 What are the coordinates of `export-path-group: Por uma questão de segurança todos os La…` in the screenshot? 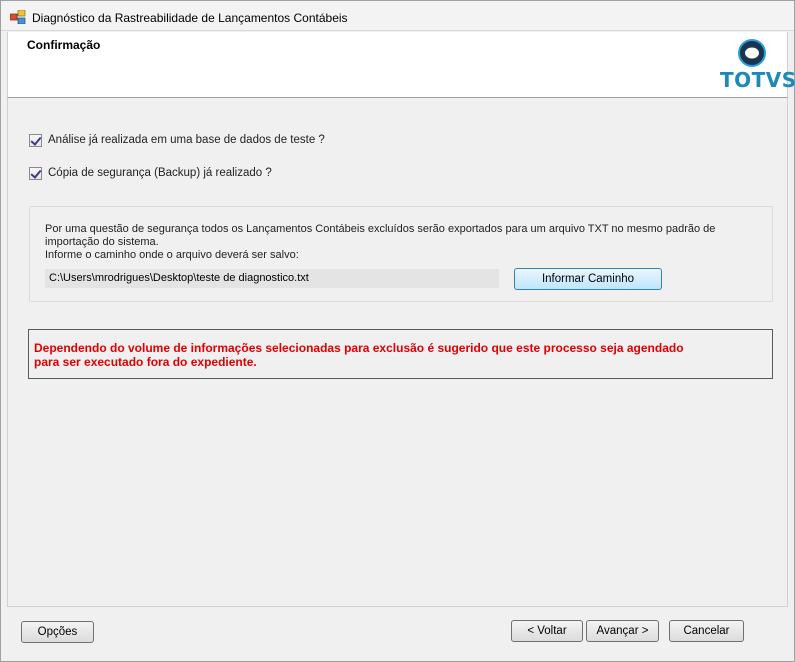 It's located at (401, 254).